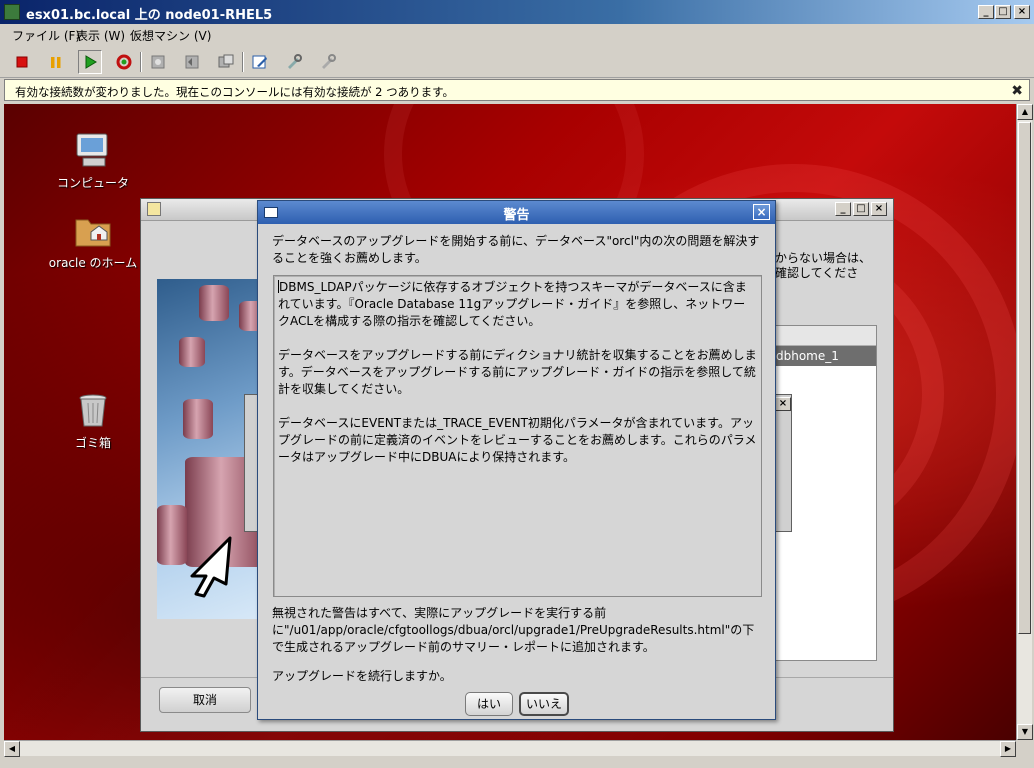 This screenshot has height=768, width=1034. Describe the element at coordinates (154, 209) in the screenshot. I see `dbua-app-icon` at that location.